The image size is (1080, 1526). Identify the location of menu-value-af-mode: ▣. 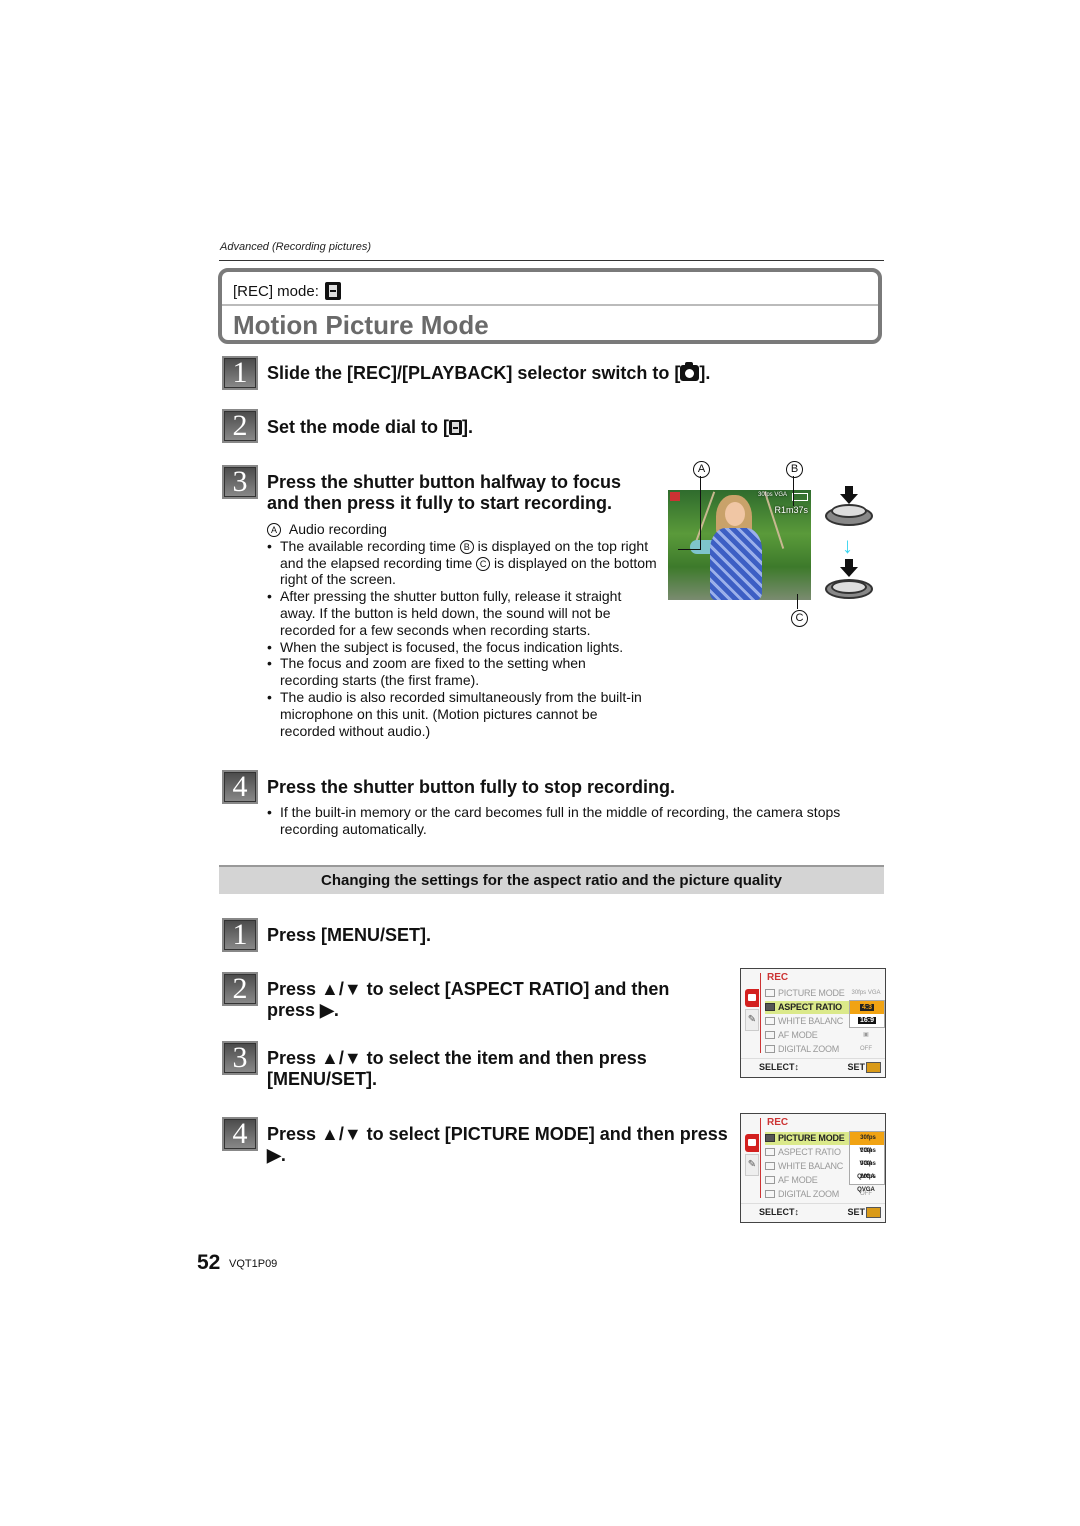
(866, 1035).